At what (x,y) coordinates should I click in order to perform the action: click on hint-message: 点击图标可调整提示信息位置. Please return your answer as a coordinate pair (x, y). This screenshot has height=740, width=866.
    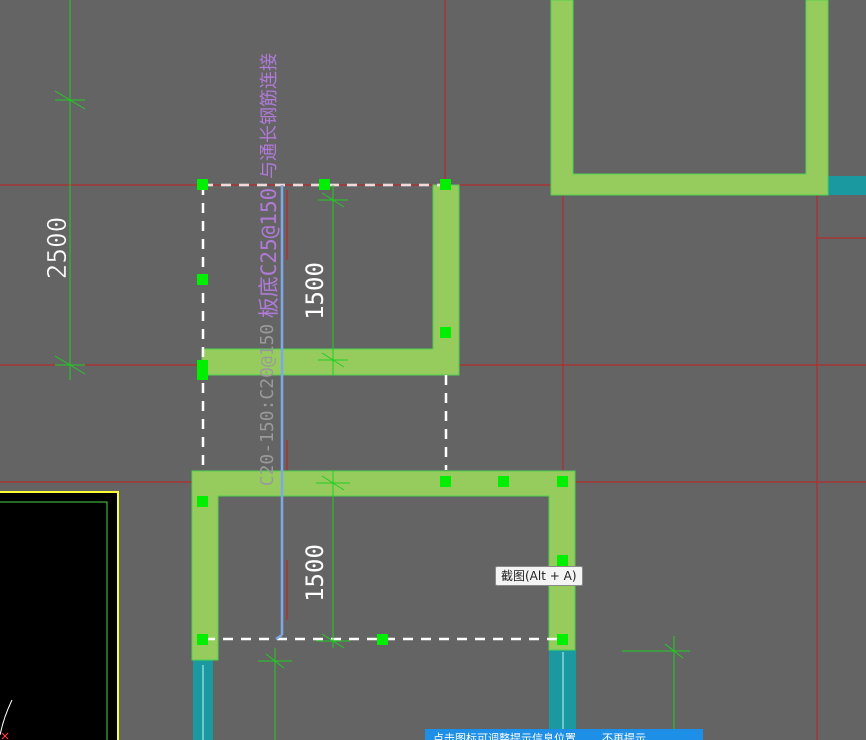
    Looking at the image, I should click on (504, 736).